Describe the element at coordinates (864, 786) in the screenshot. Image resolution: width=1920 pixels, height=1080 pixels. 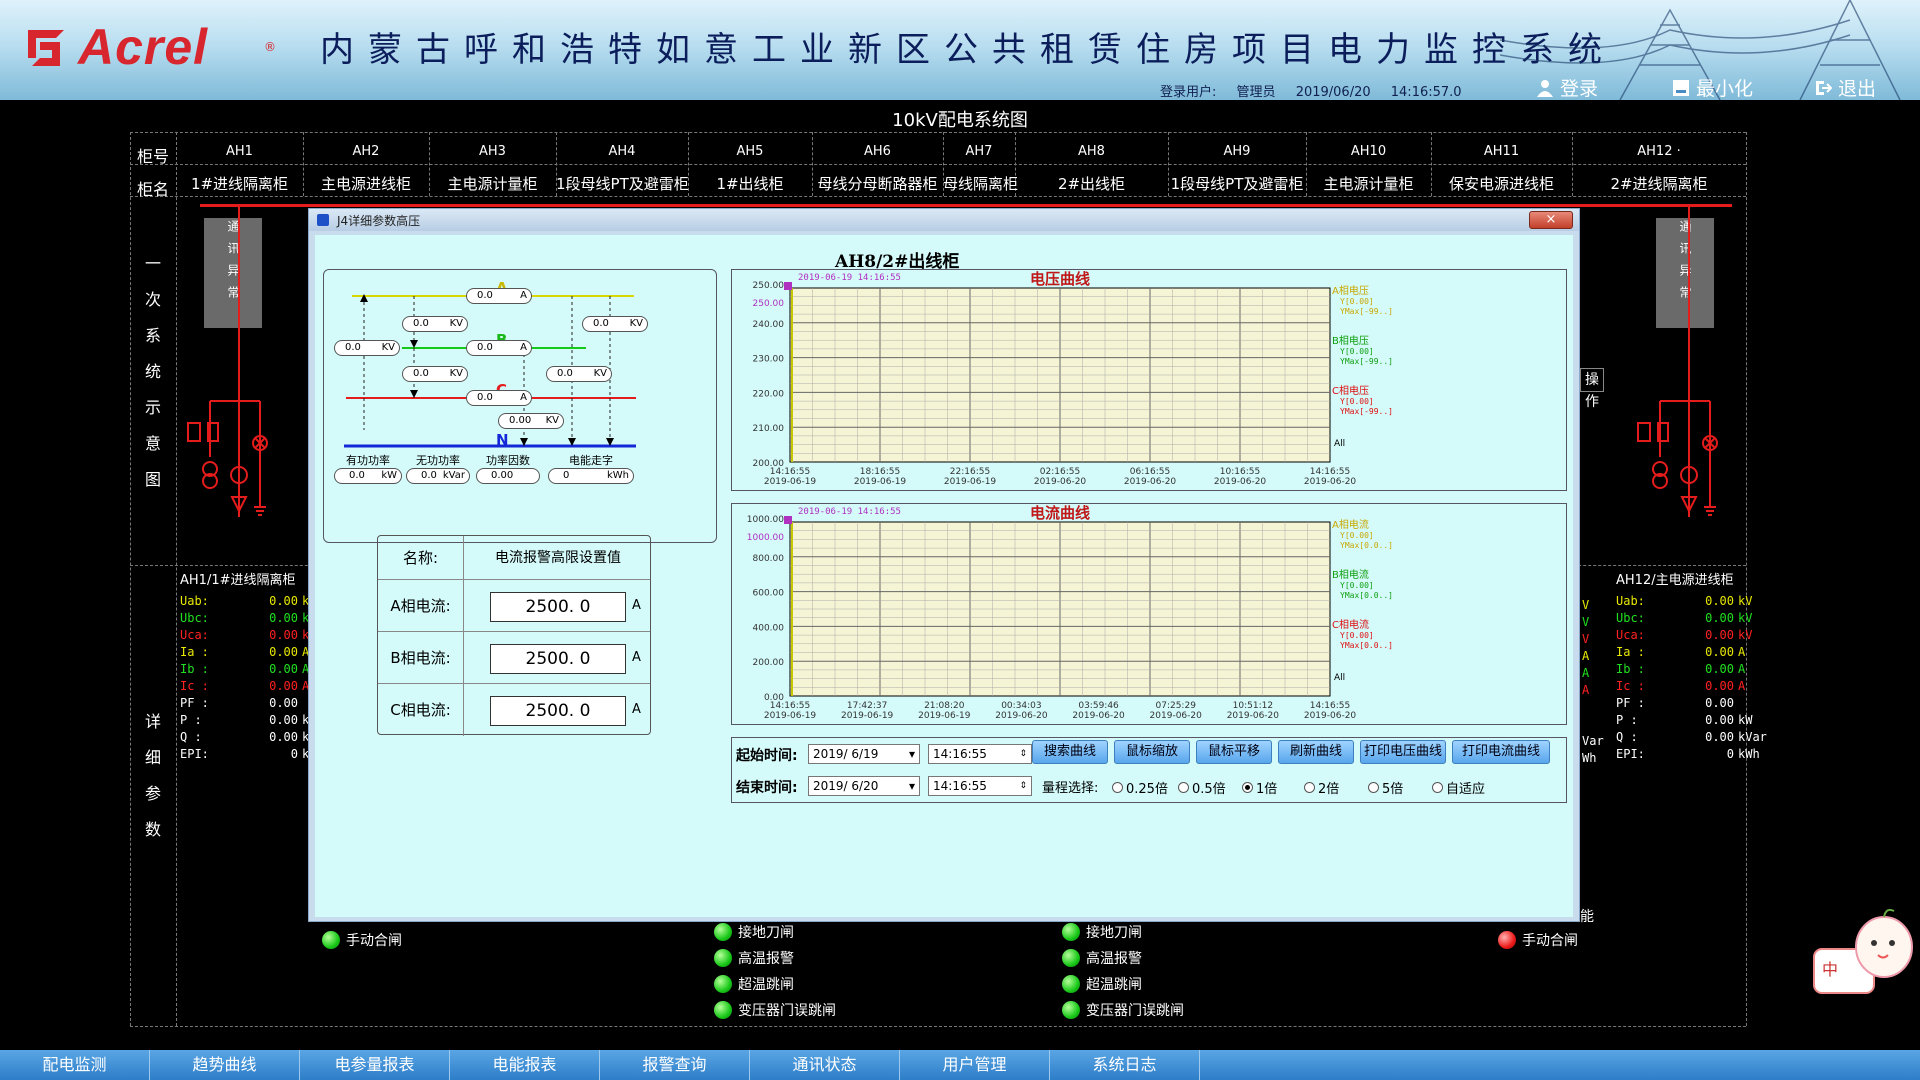
I see `end-date-picker: 2019/ 6/20 ▾` at that location.